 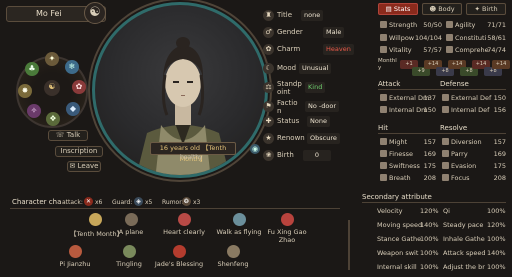 What do you see at coordinates (499, 142) in the screenshot?
I see `stat-value: 157` at bounding box center [499, 142].